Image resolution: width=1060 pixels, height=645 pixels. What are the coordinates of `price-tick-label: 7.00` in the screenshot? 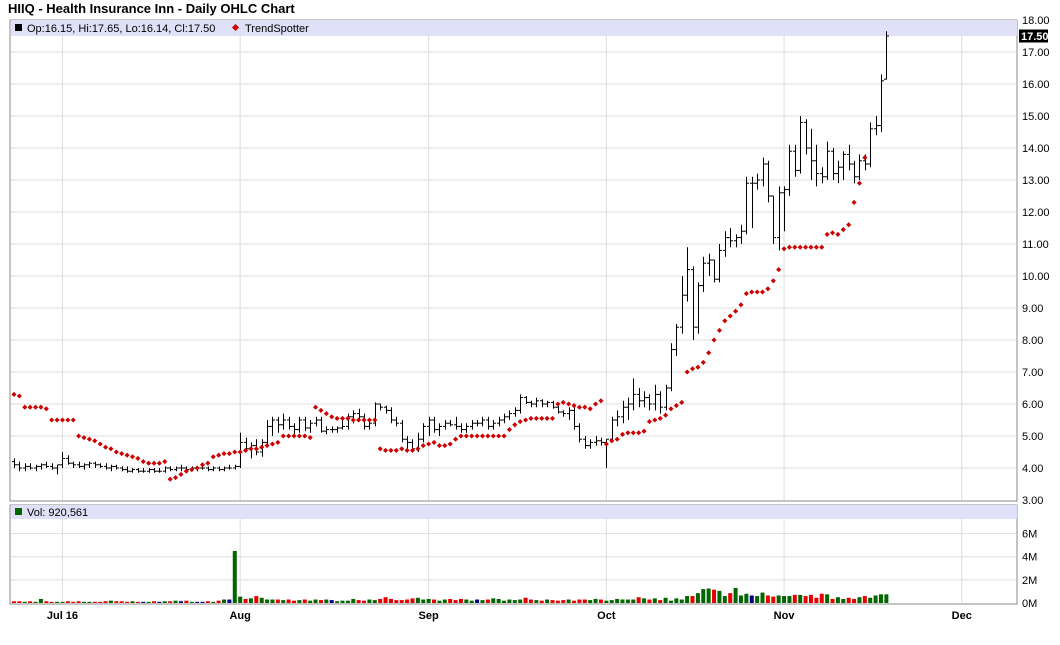 It's located at (1032, 373).